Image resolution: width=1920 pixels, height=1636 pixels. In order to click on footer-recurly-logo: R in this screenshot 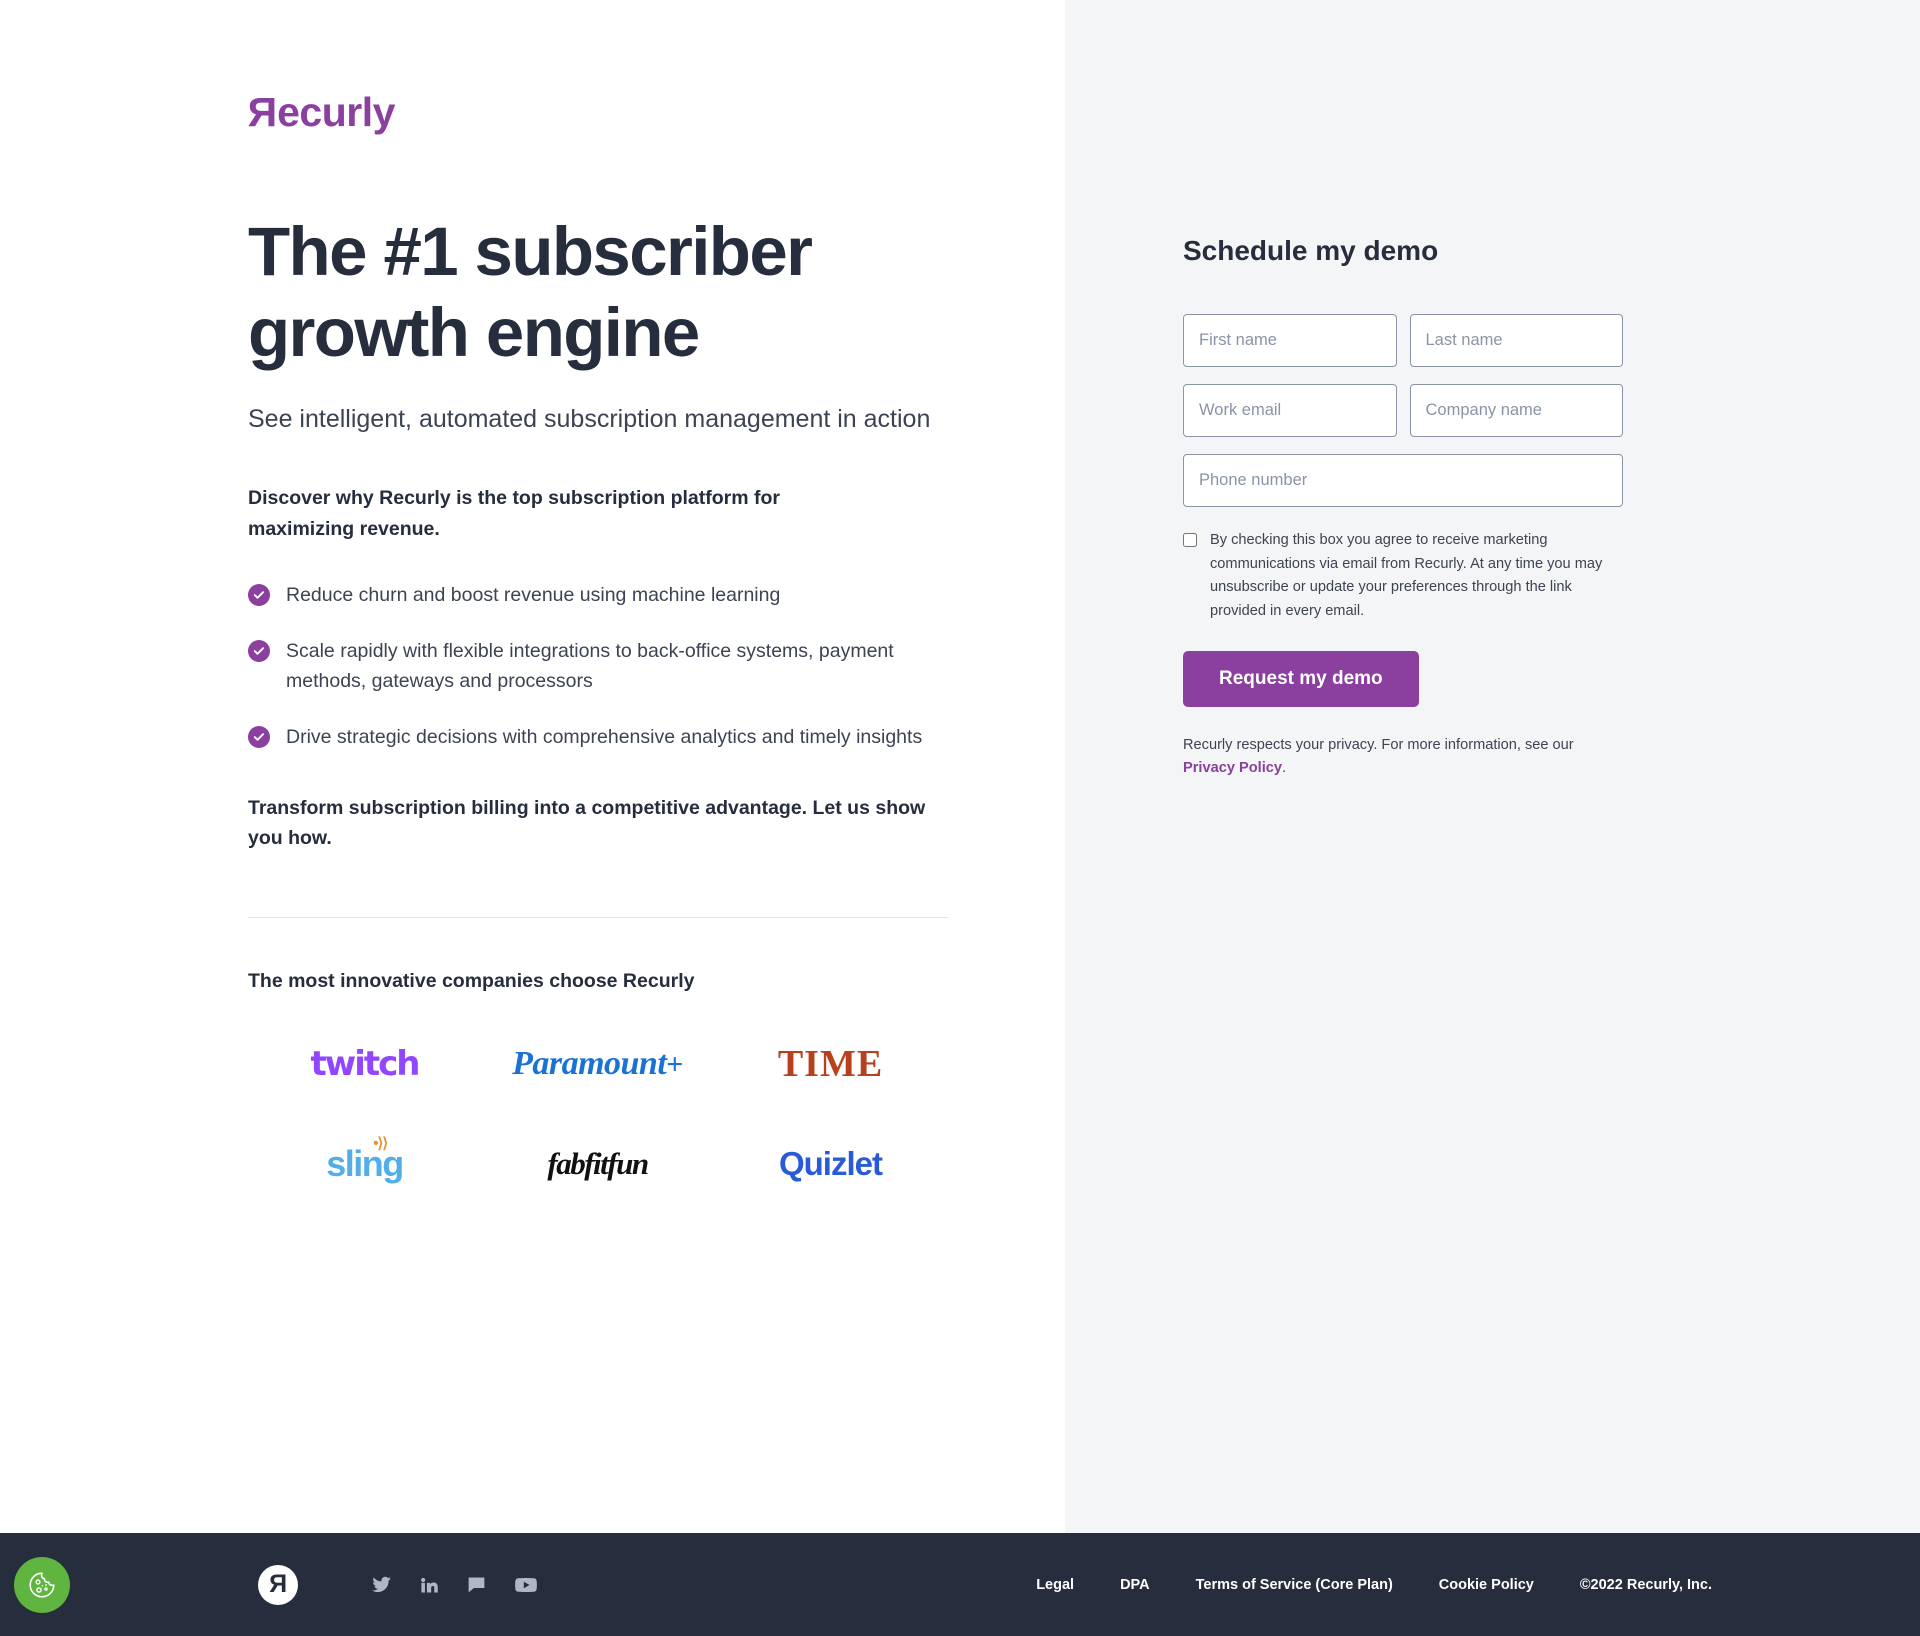, I will do `click(278, 1584)`.